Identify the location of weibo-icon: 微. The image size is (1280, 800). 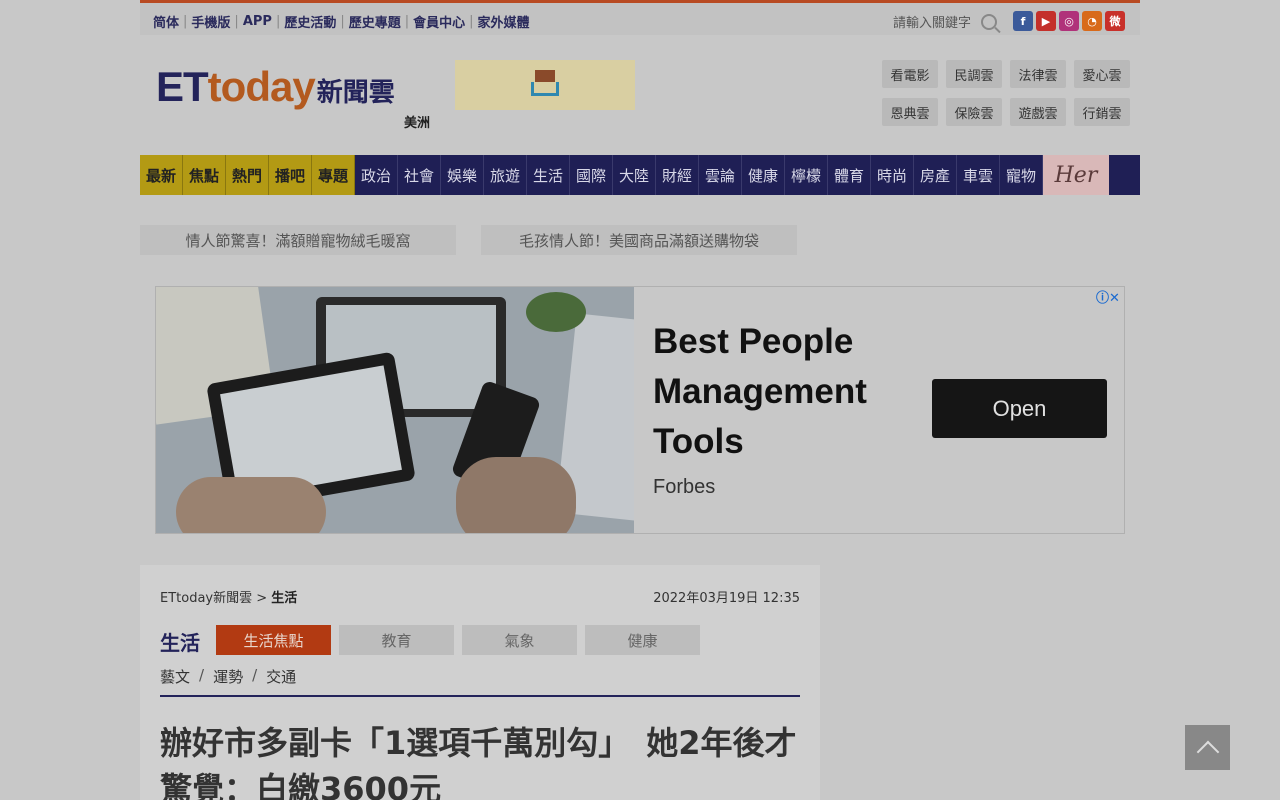
(1115, 21).